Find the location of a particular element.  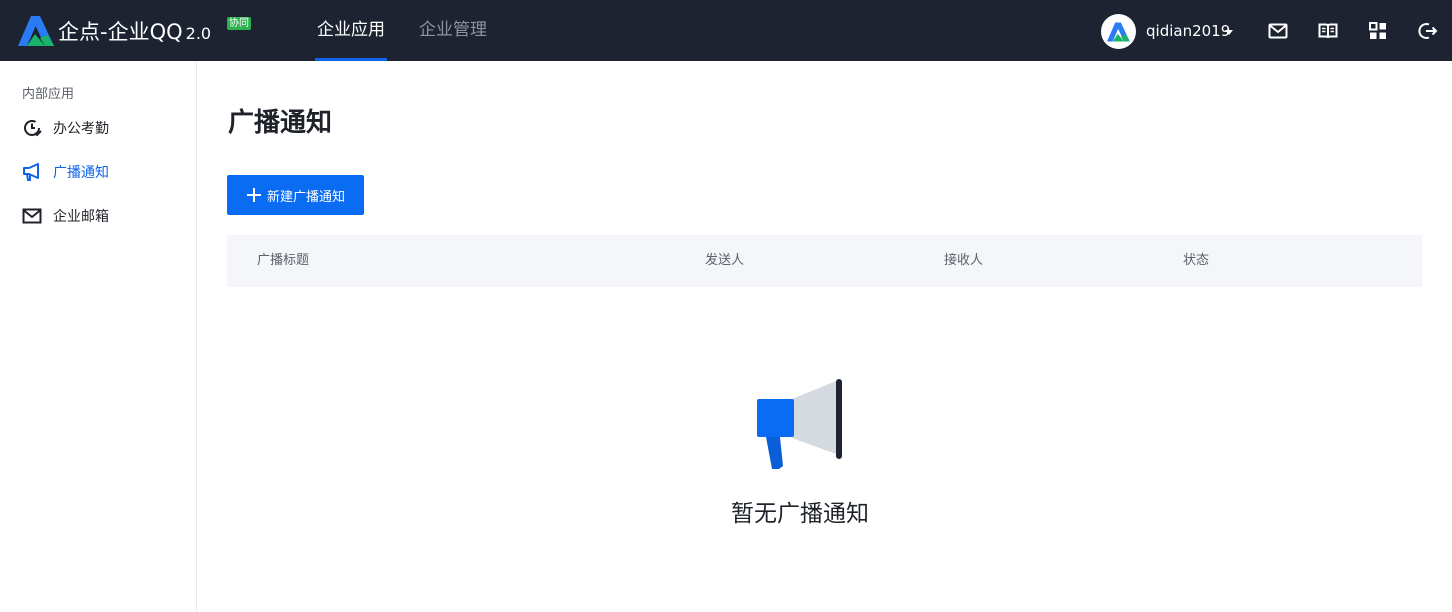

top-navigation-bar: 企点-企业QQ 2.0 协同 企业应用 企业管理 qidian2019 is located at coordinates (726, 30).